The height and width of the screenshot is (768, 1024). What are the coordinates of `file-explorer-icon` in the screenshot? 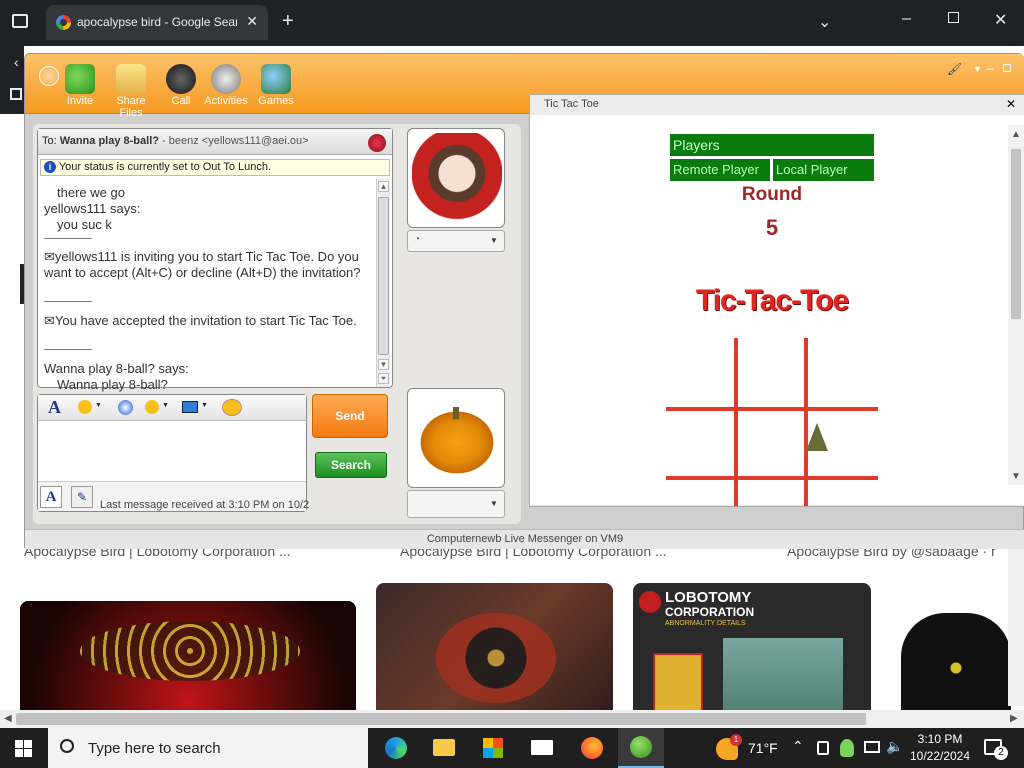 It's located at (444, 747).